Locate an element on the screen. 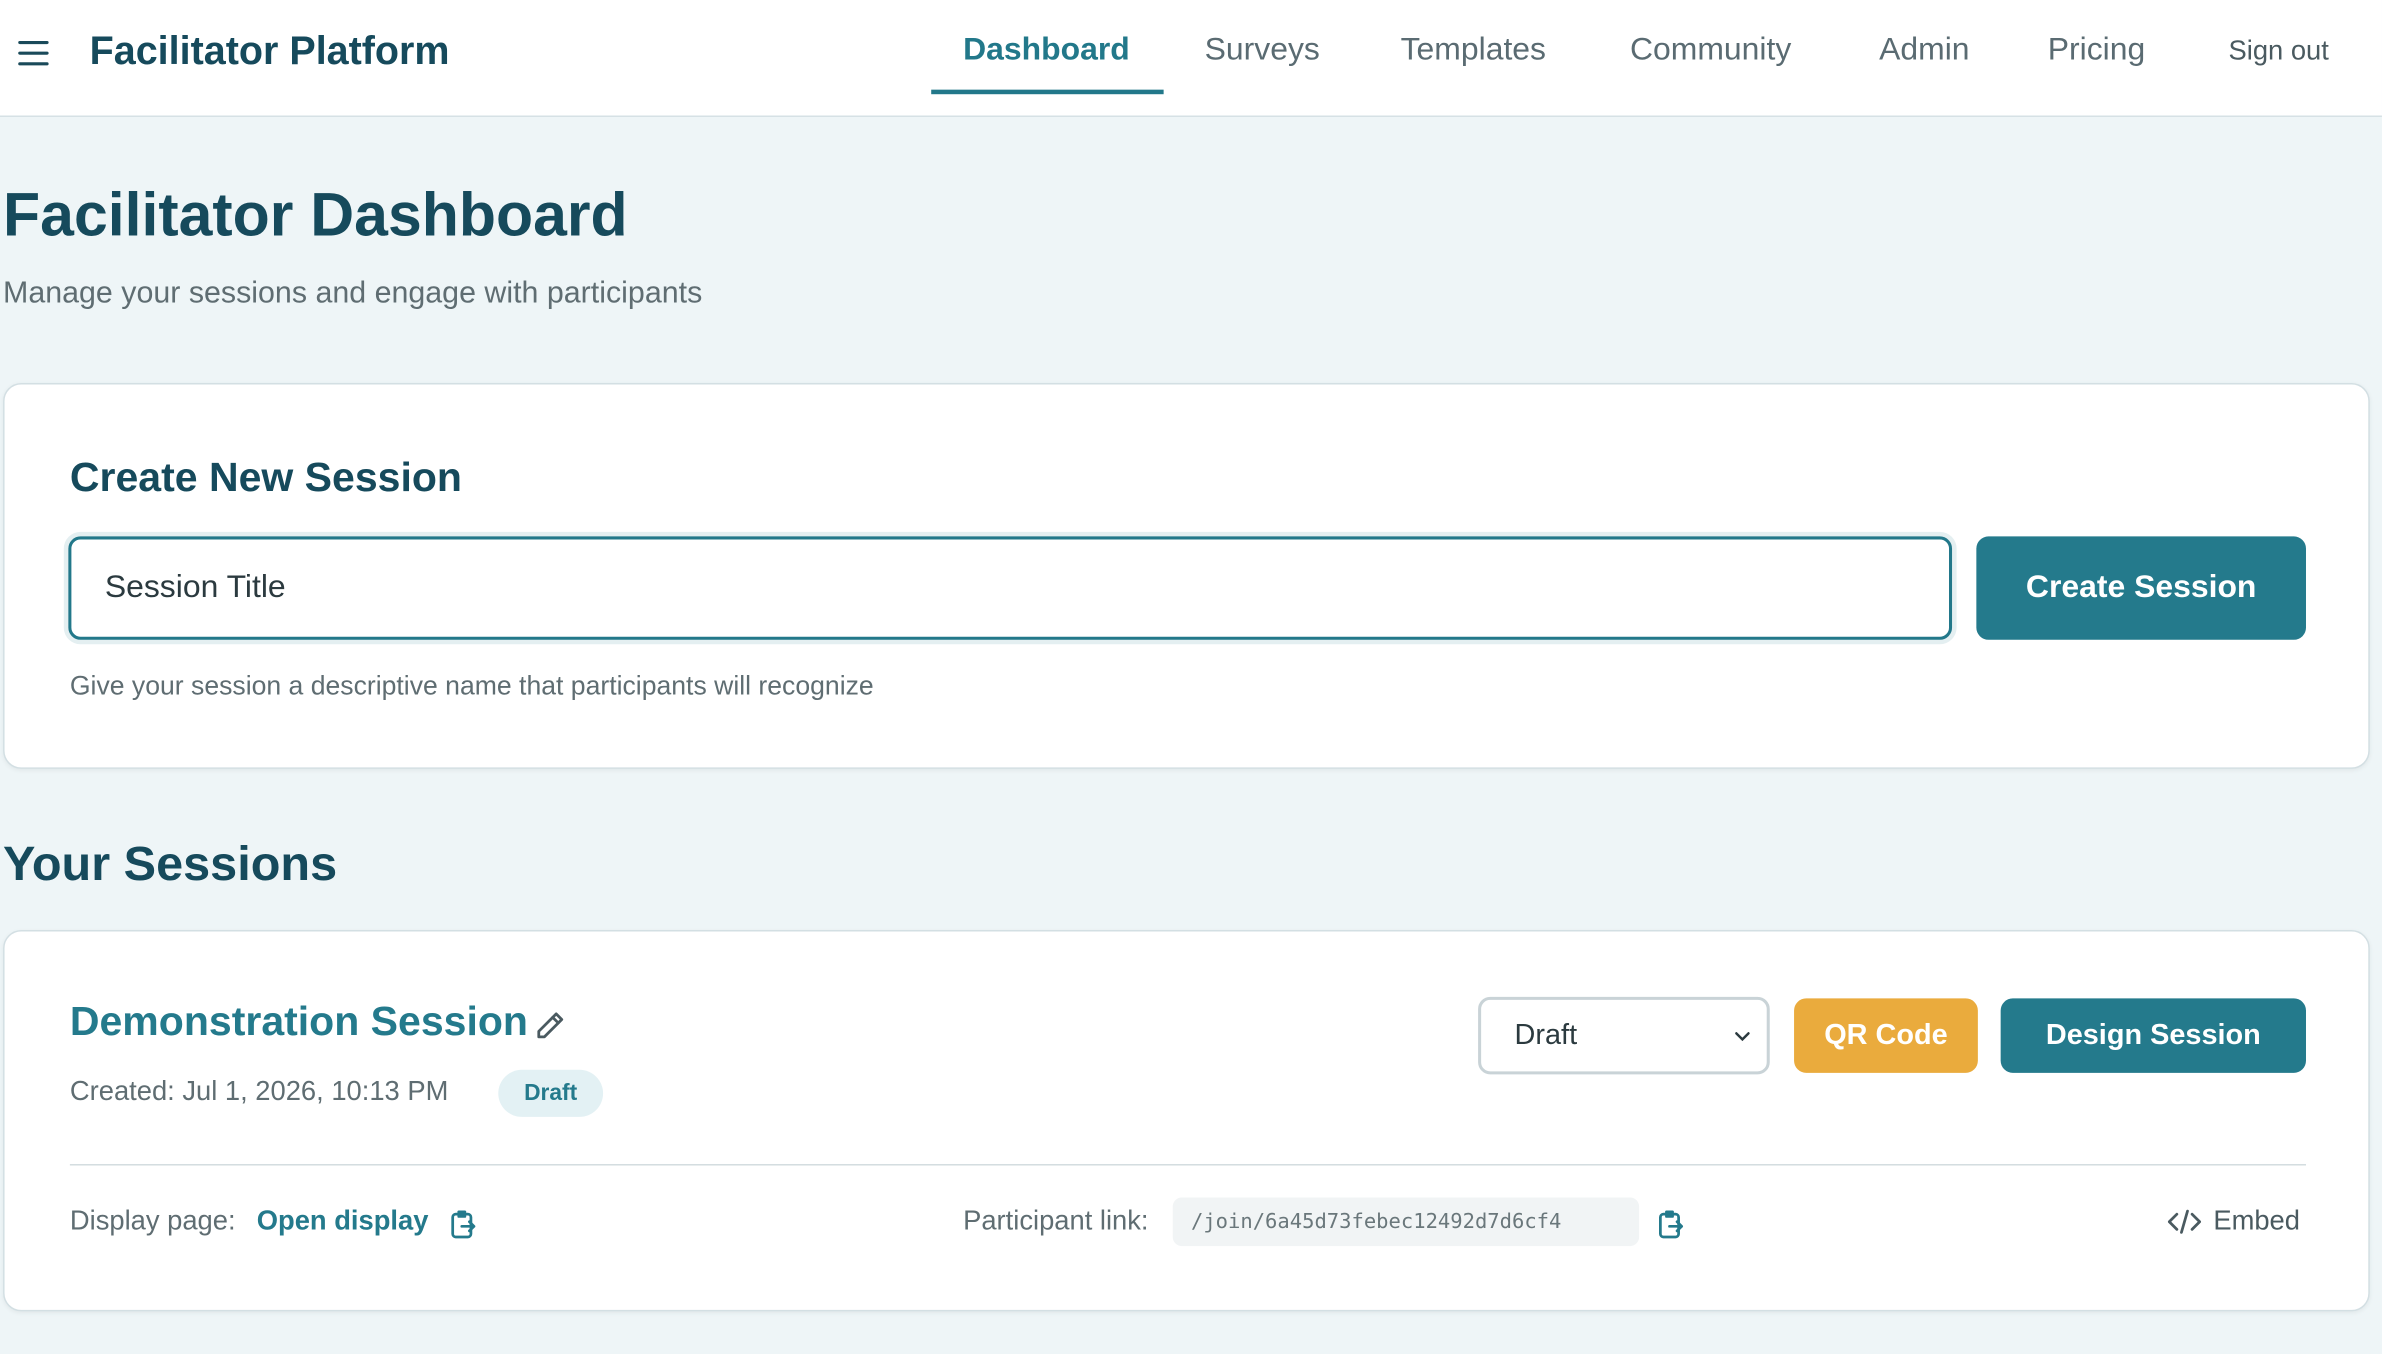 The width and height of the screenshot is (2382, 1354). embed-button: Embed is located at coordinates (2233, 1221).